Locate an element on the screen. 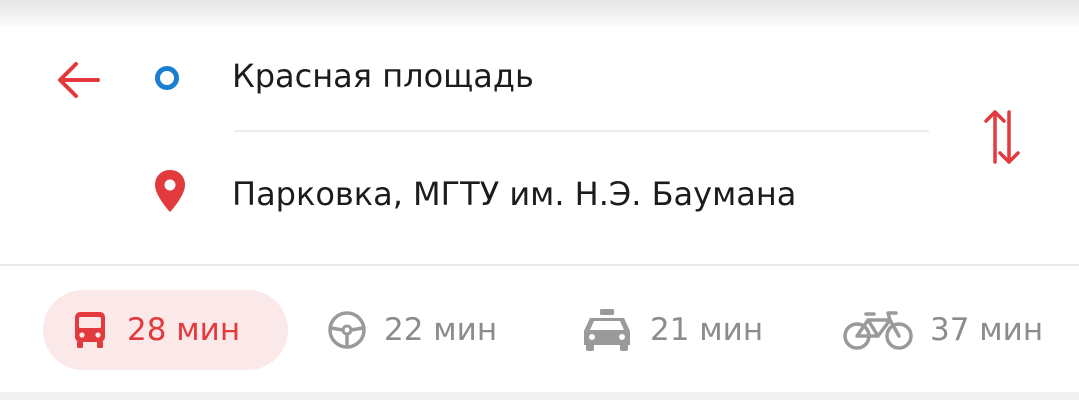  bus-icon is located at coordinates (90, 330).